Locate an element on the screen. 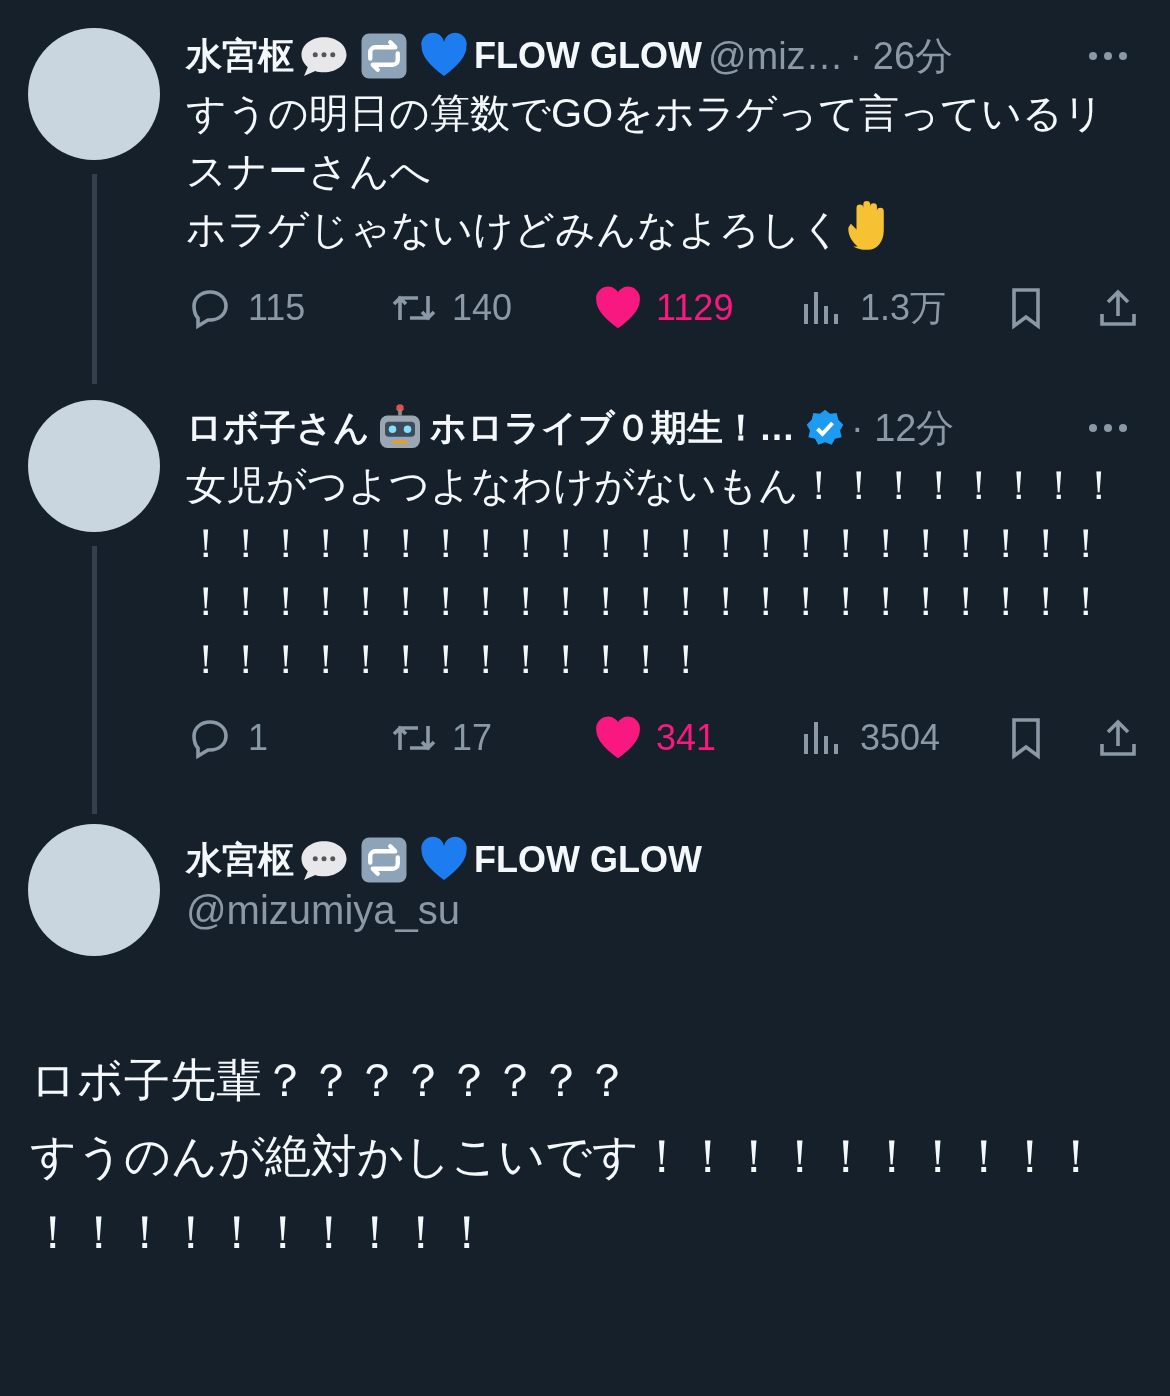 This screenshot has height=1396, width=1170. tweet-text: すうのんが絶対かしこいです！！！！！！！！！！！！！！！！！！！！ is located at coordinates (565, 1194).